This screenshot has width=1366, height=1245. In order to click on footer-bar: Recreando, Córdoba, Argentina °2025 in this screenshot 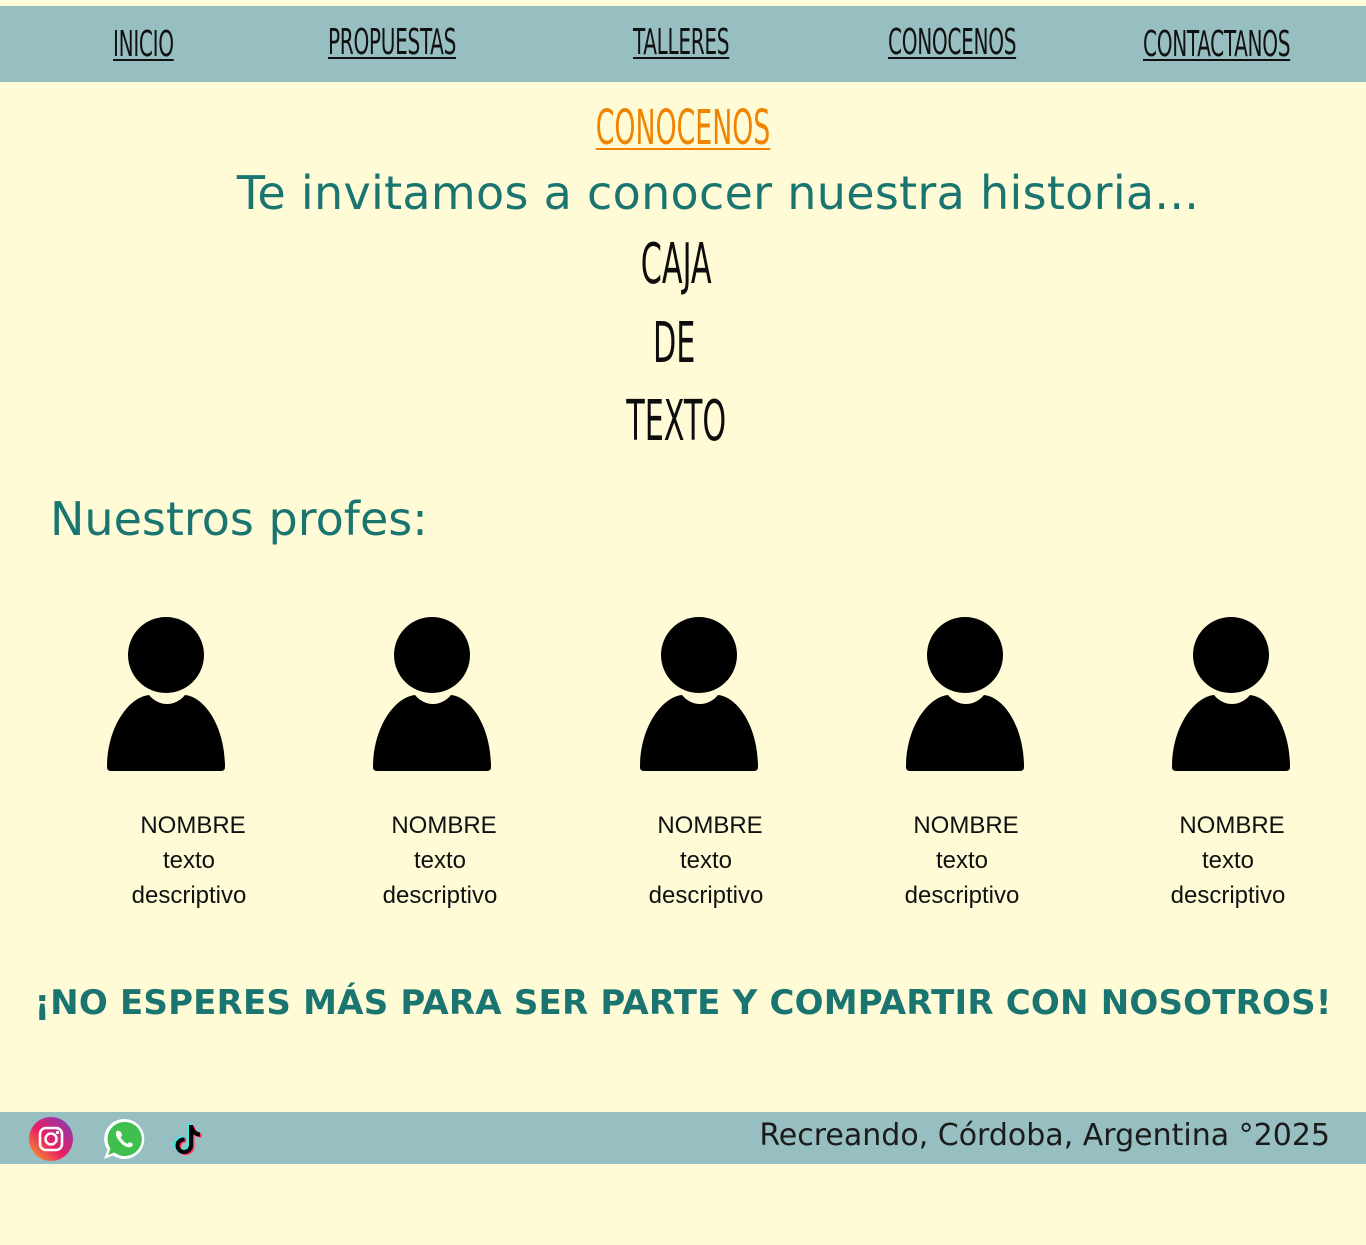, I will do `click(683, 1138)`.